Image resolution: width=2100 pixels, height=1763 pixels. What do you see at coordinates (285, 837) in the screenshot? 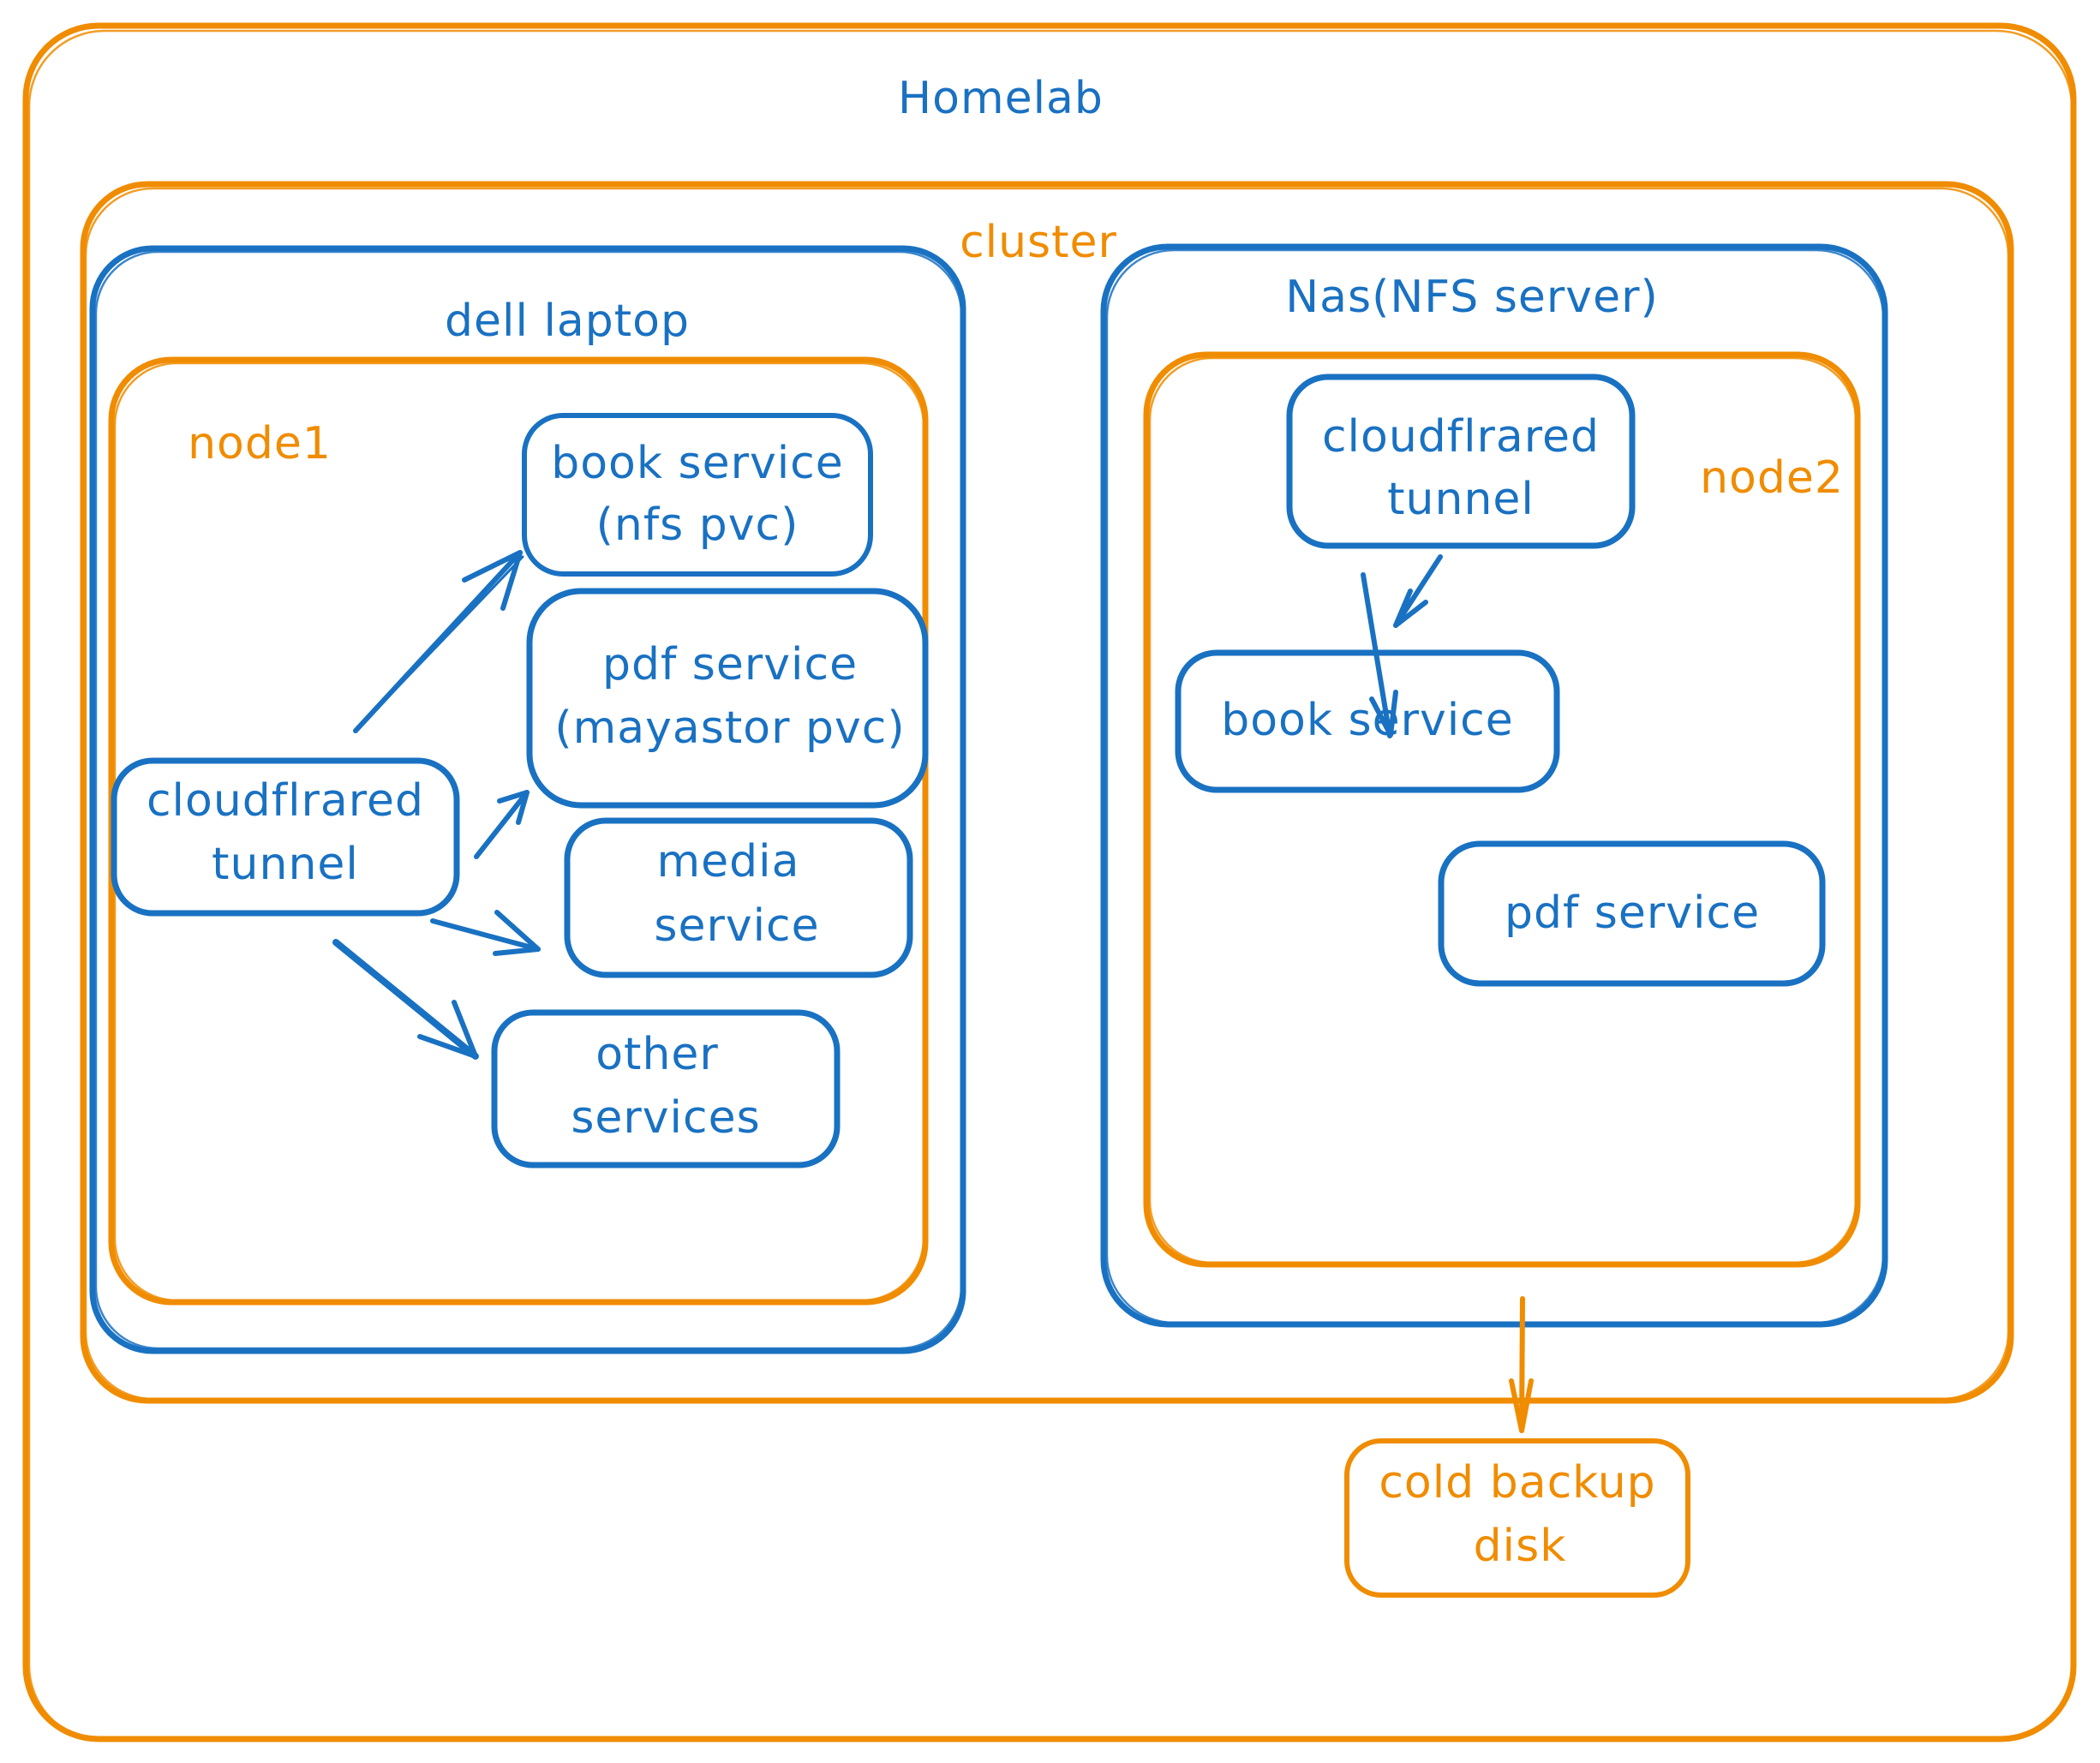
I see `node1-tunnel: cloudflrared tunnel` at bounding box center [285, 837].